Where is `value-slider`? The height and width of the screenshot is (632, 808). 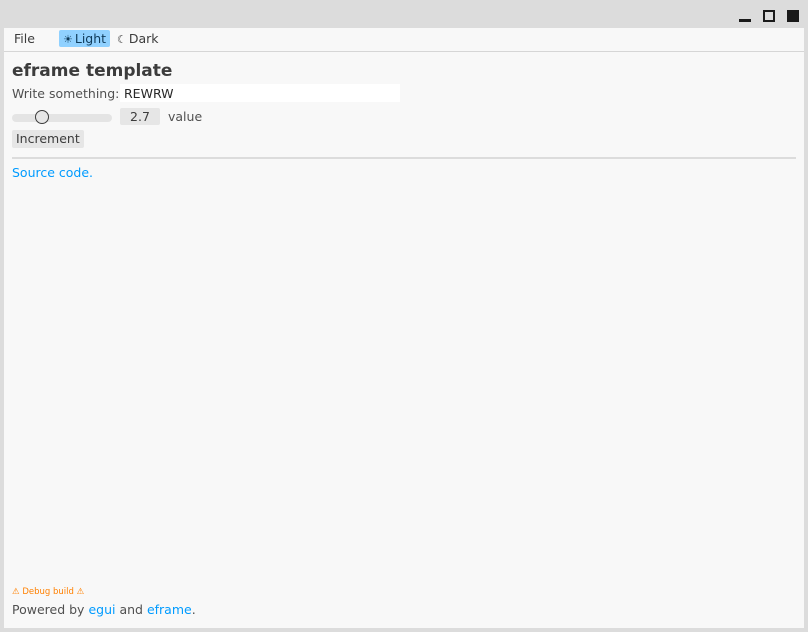 value-slider is located at coordinates (62, 117).